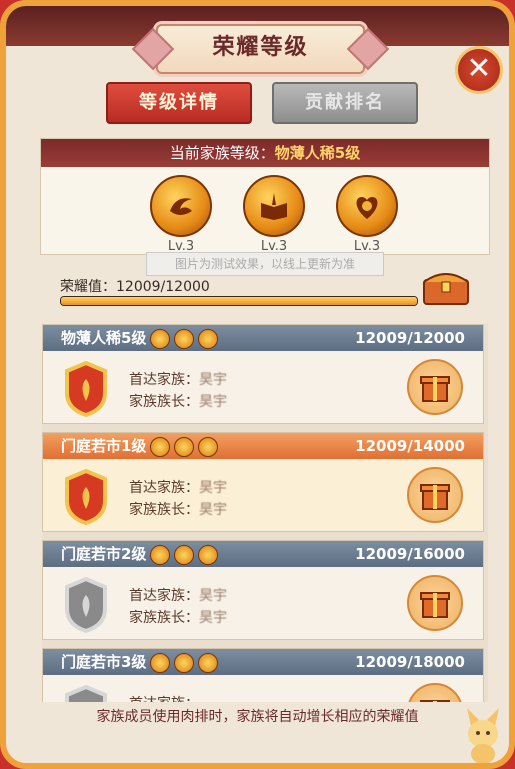 The width and height of the screenshot is (515, 769). Describe the element at coordinates (483, 735) in the screenshot. I see `fox-mascot-icon` at that location.